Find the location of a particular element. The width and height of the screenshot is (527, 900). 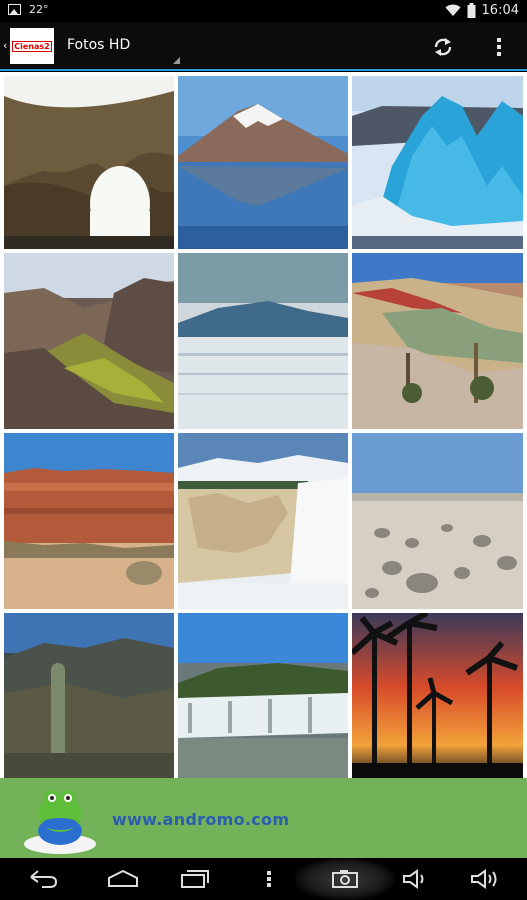

photo-palm-sunset is located at coordinates (437, 695).